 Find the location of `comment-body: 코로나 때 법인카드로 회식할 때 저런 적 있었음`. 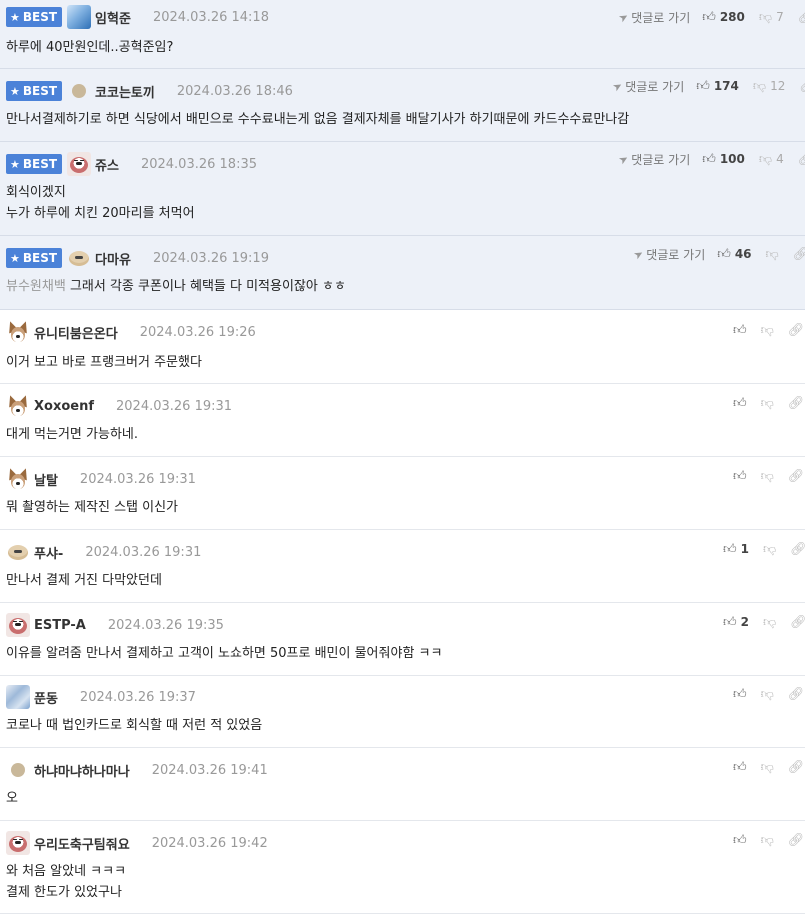

comment-body: 코로나 때 법인카드로 회식할 때 저런 적 있었음 is located at coordinates (134, 725).